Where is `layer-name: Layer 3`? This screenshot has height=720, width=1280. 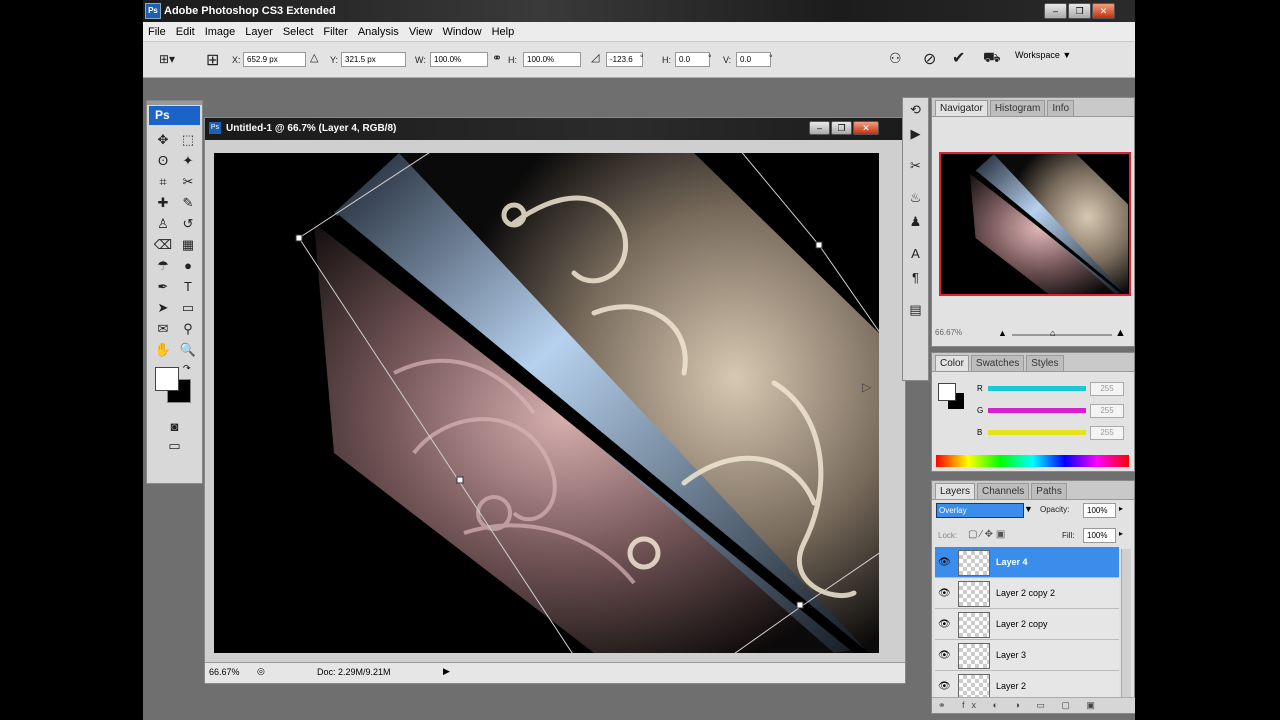
layer-name: Layer 3 is located at coordinates (1011, 655).